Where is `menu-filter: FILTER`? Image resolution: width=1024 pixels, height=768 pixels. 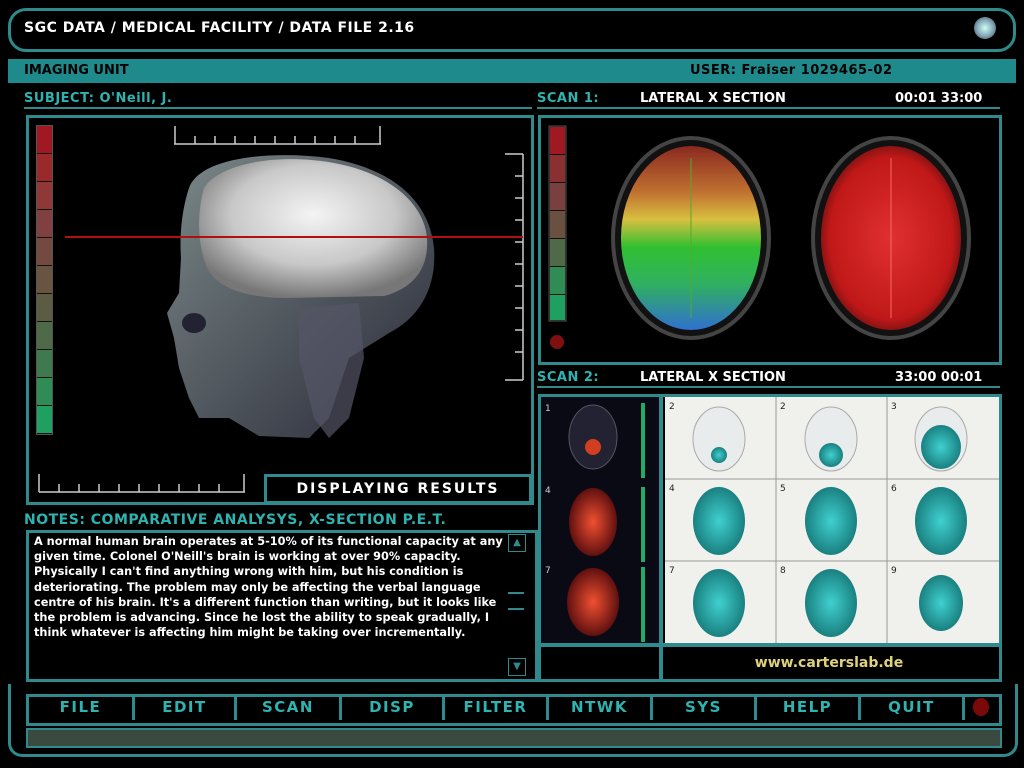 menu-filter: FILTER is located at coordinates (497, 707).